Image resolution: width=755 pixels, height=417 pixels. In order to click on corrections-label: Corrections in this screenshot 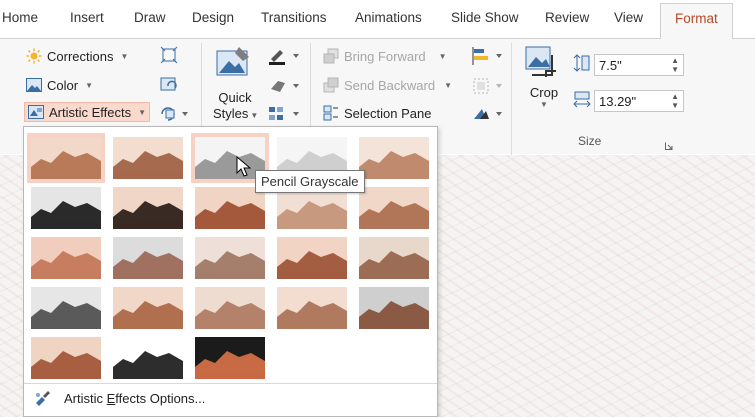, I will do `click(80, 56)`.